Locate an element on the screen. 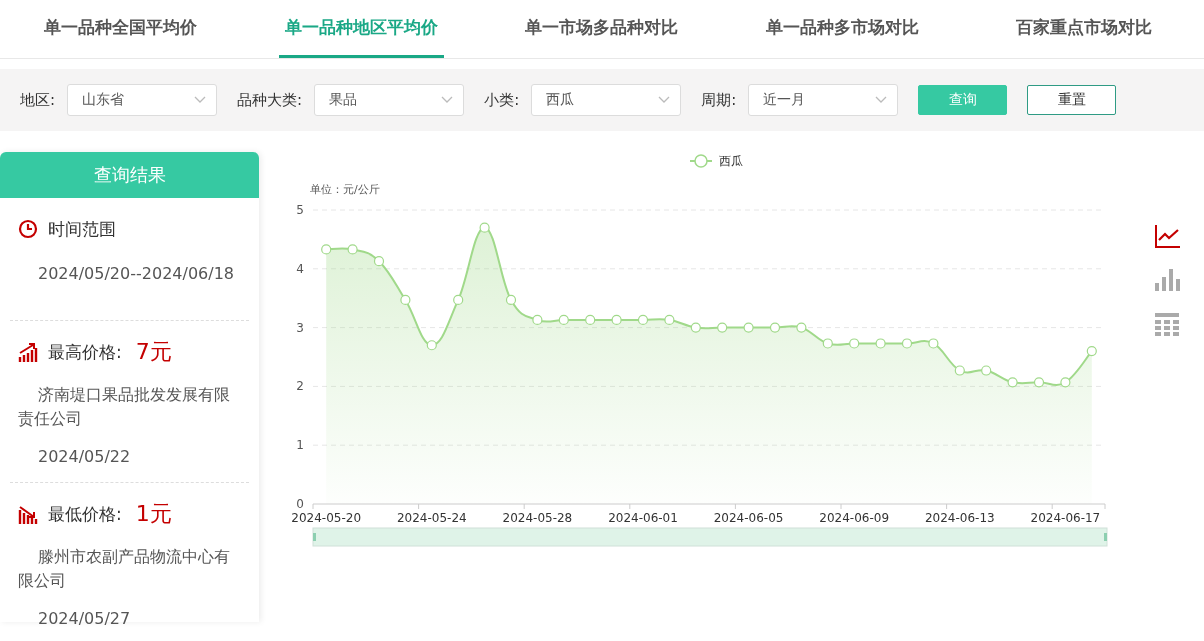  filter-label: 周期: is located at coordinates (719, 100).